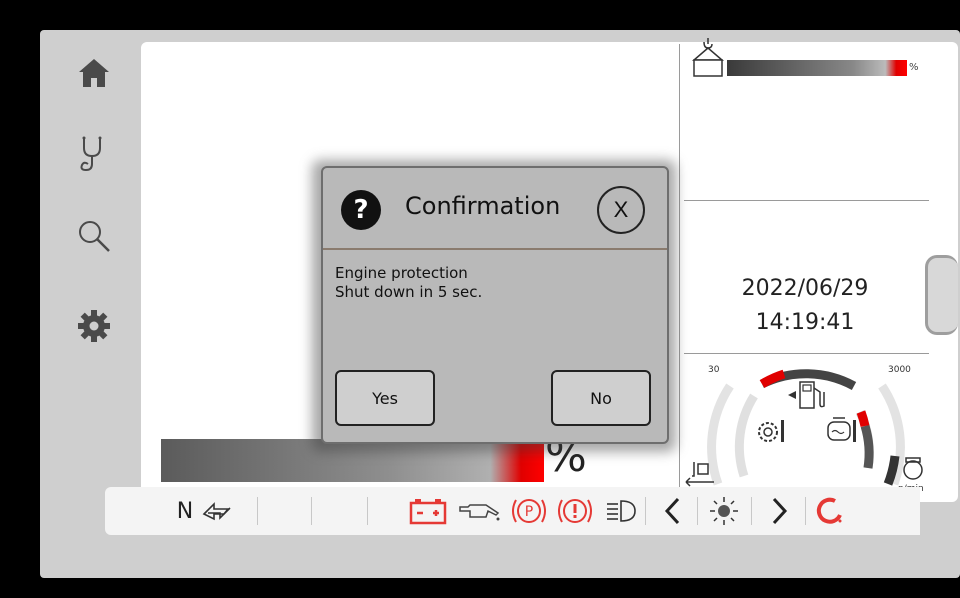 This screenshot has height=598, width=960. I want to click on chevron-left-icon, so click(672, 511).